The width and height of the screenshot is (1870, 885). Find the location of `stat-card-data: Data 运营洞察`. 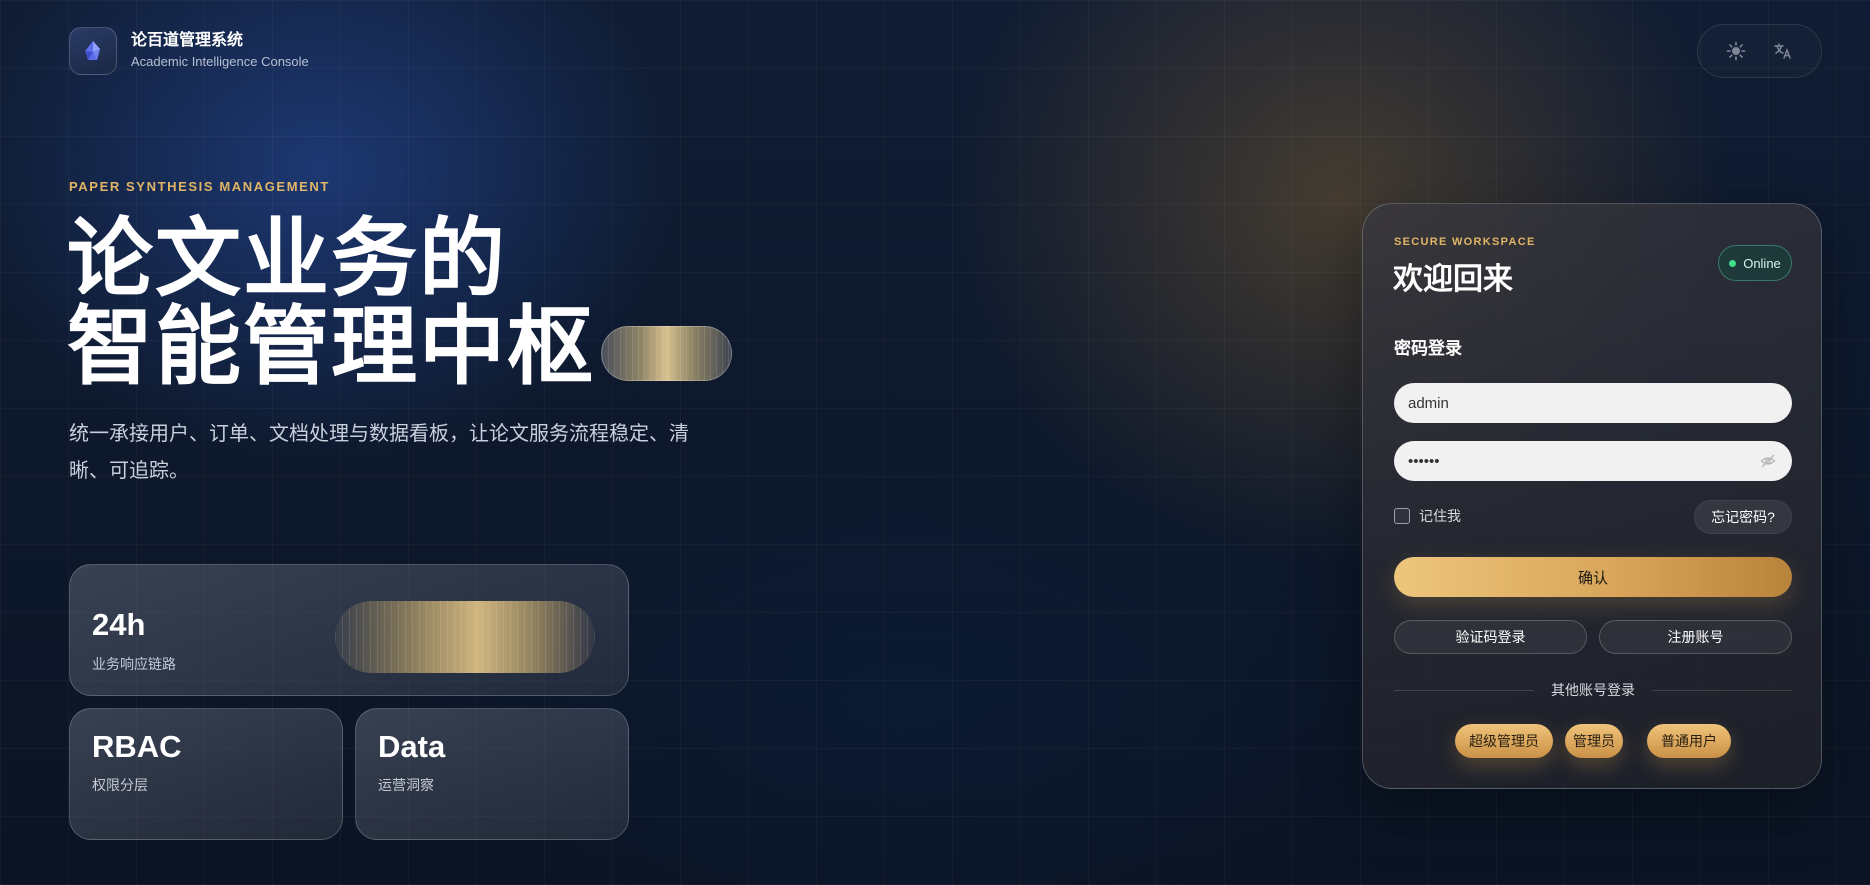

stat-card-data: Data 运营洞察 is located at coordinates (492, 774).